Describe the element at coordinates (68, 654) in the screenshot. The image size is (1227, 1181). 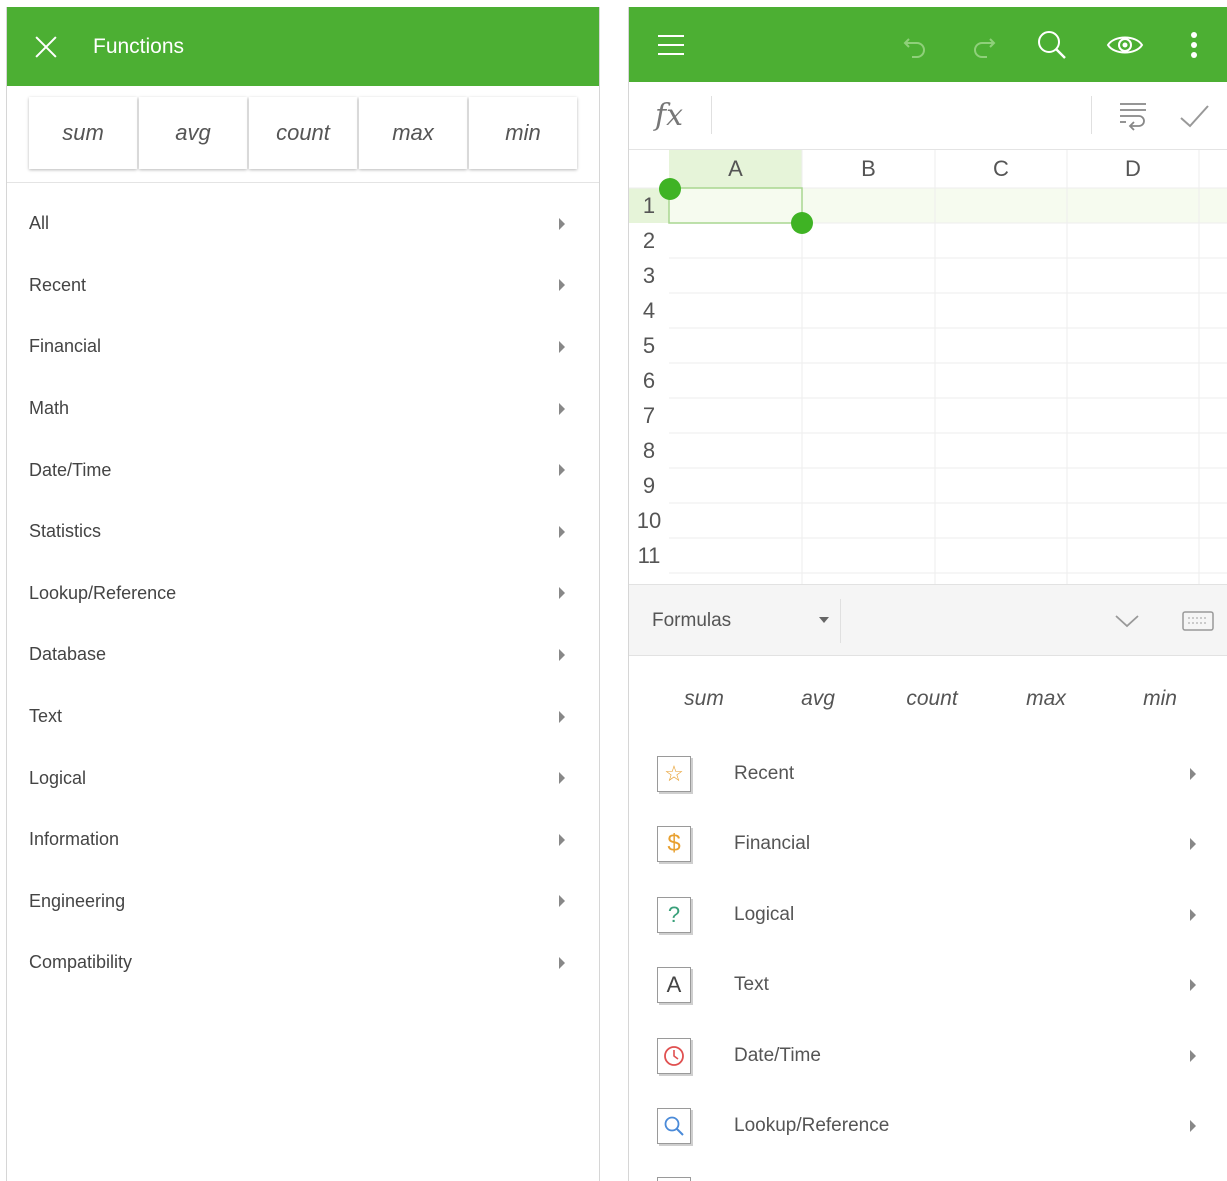
I see `category-label: Database` at that location.